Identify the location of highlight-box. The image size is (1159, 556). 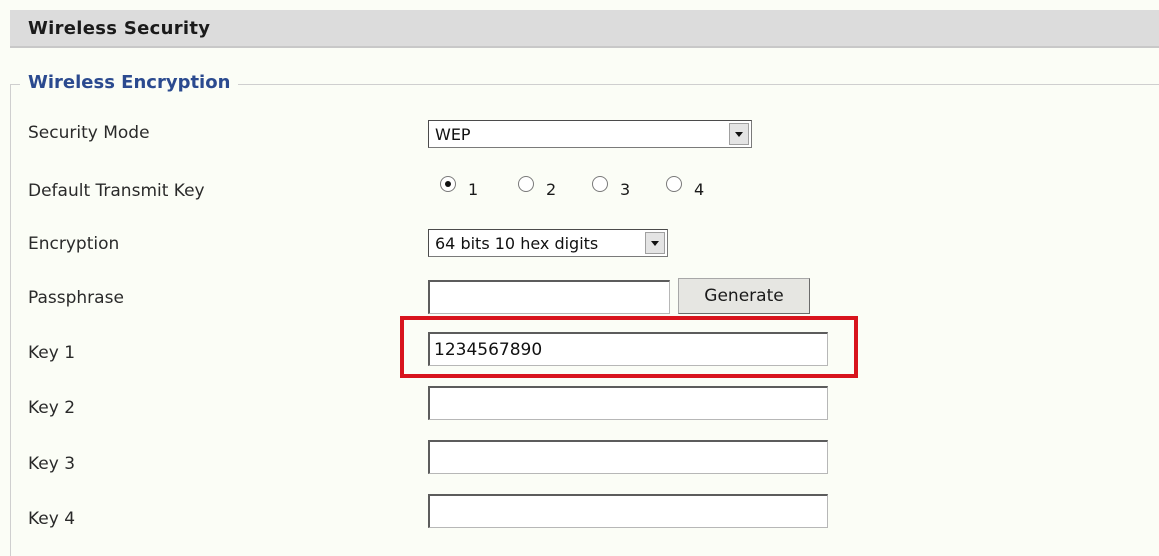
(629, 347).